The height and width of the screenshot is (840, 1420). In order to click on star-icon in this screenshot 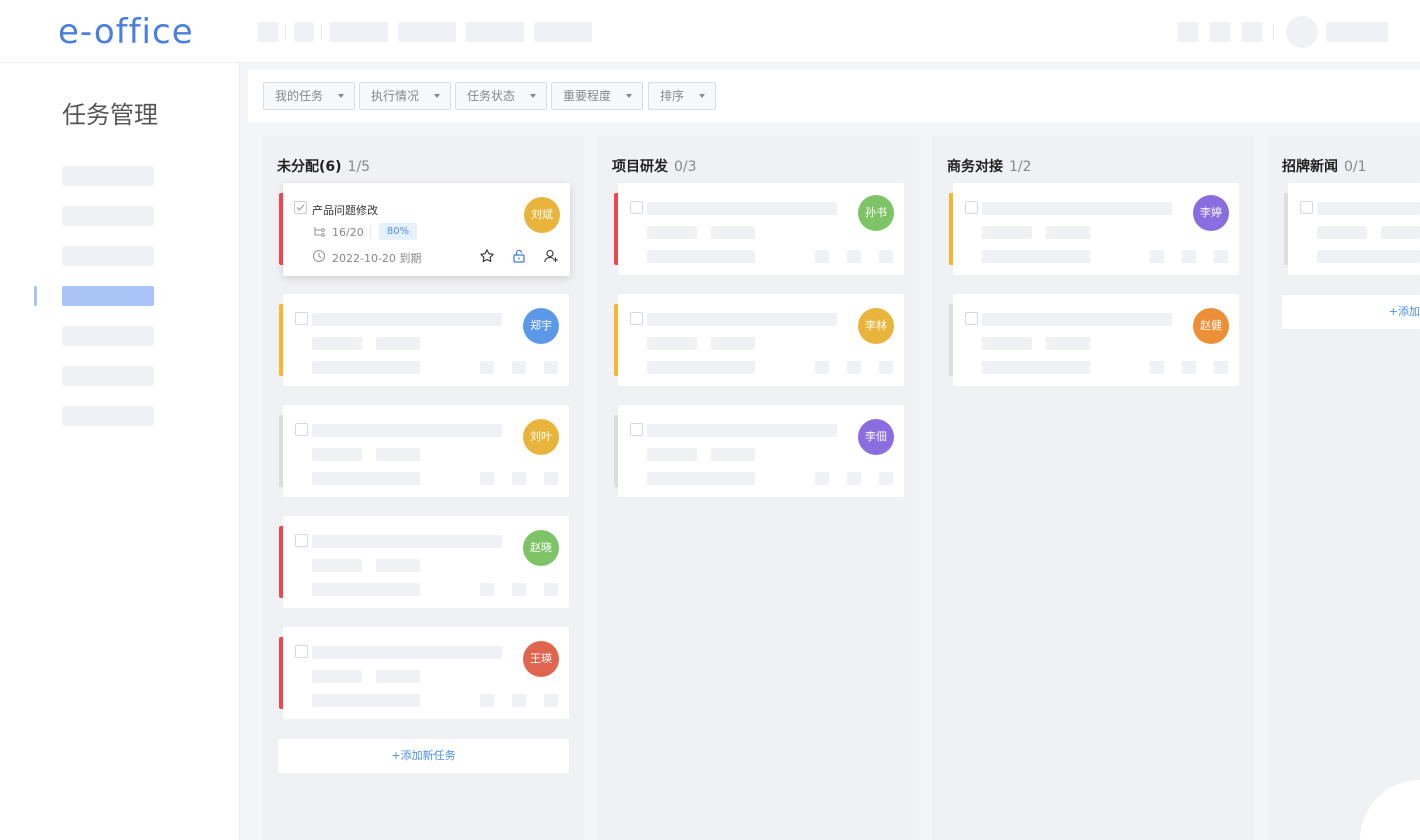, I will do `click(487, 256)`.